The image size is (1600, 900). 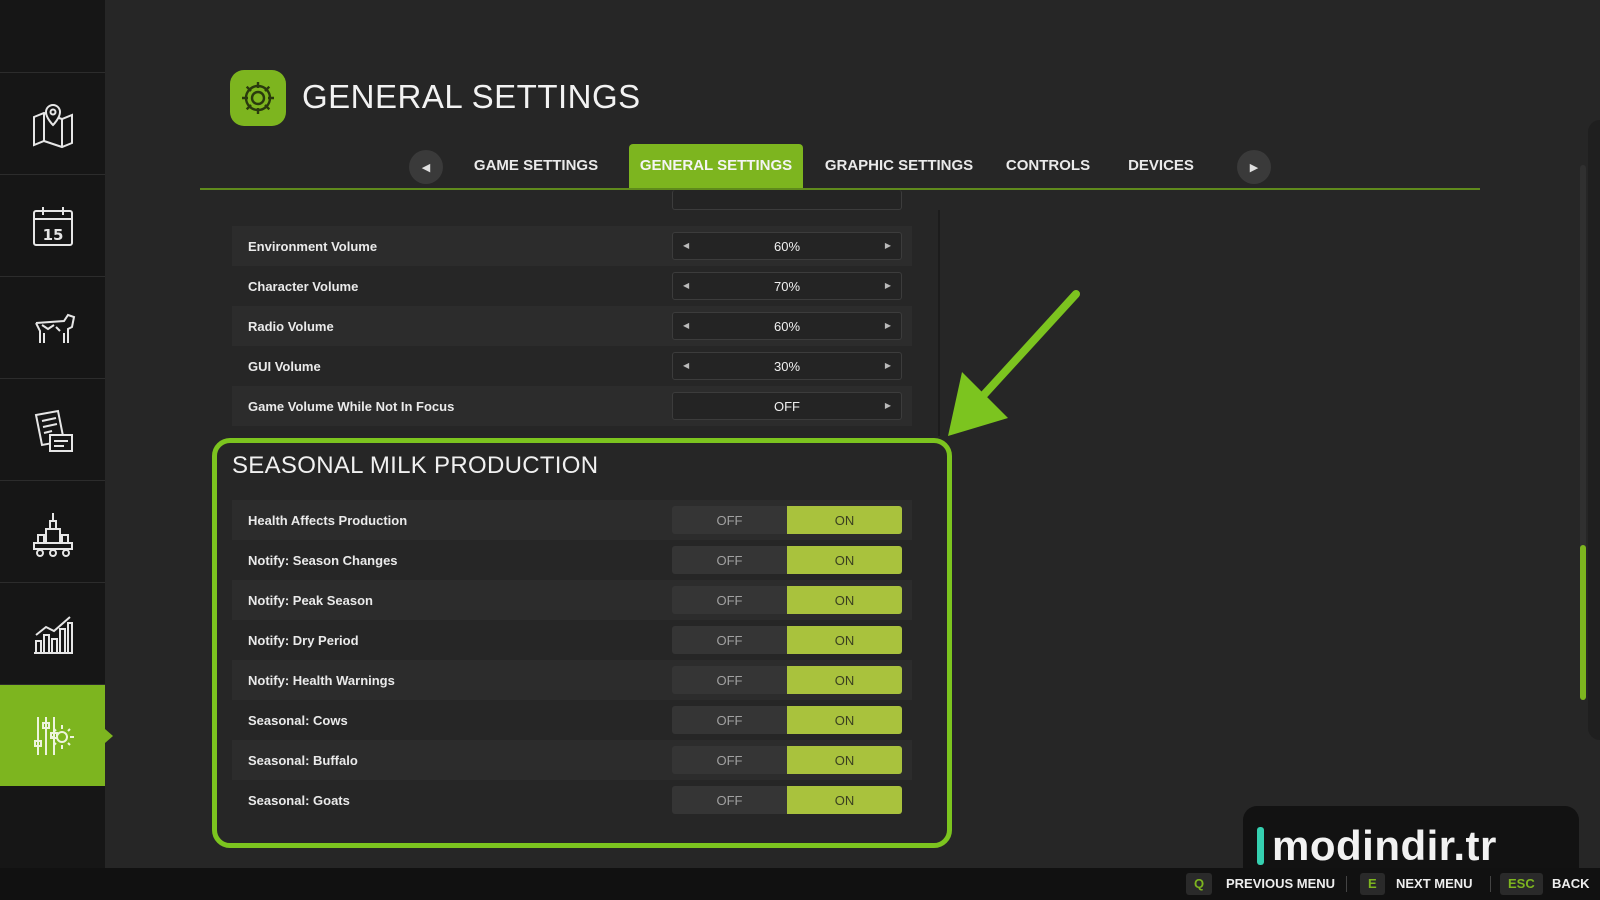 I want to click on value-stepper: ◀ 30% ▶, so click(x=787, y=366).